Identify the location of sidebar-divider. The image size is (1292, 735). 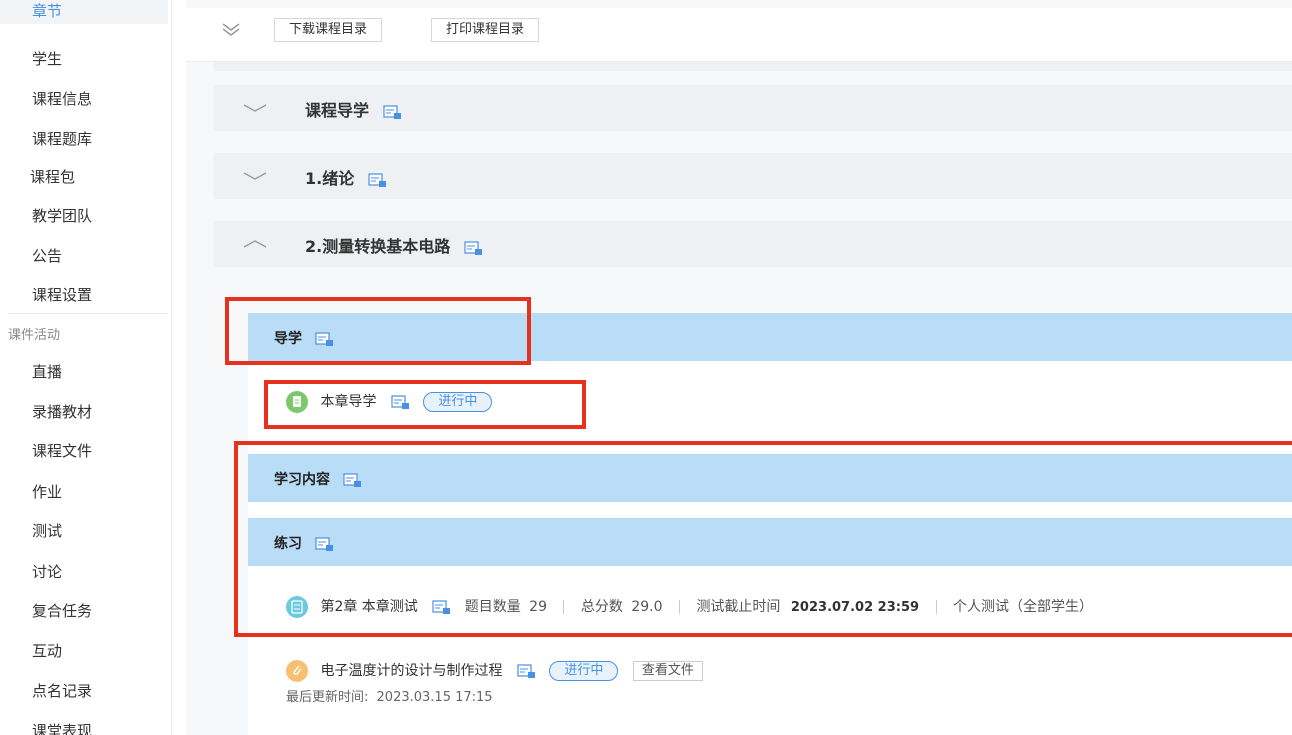
(88, 313).